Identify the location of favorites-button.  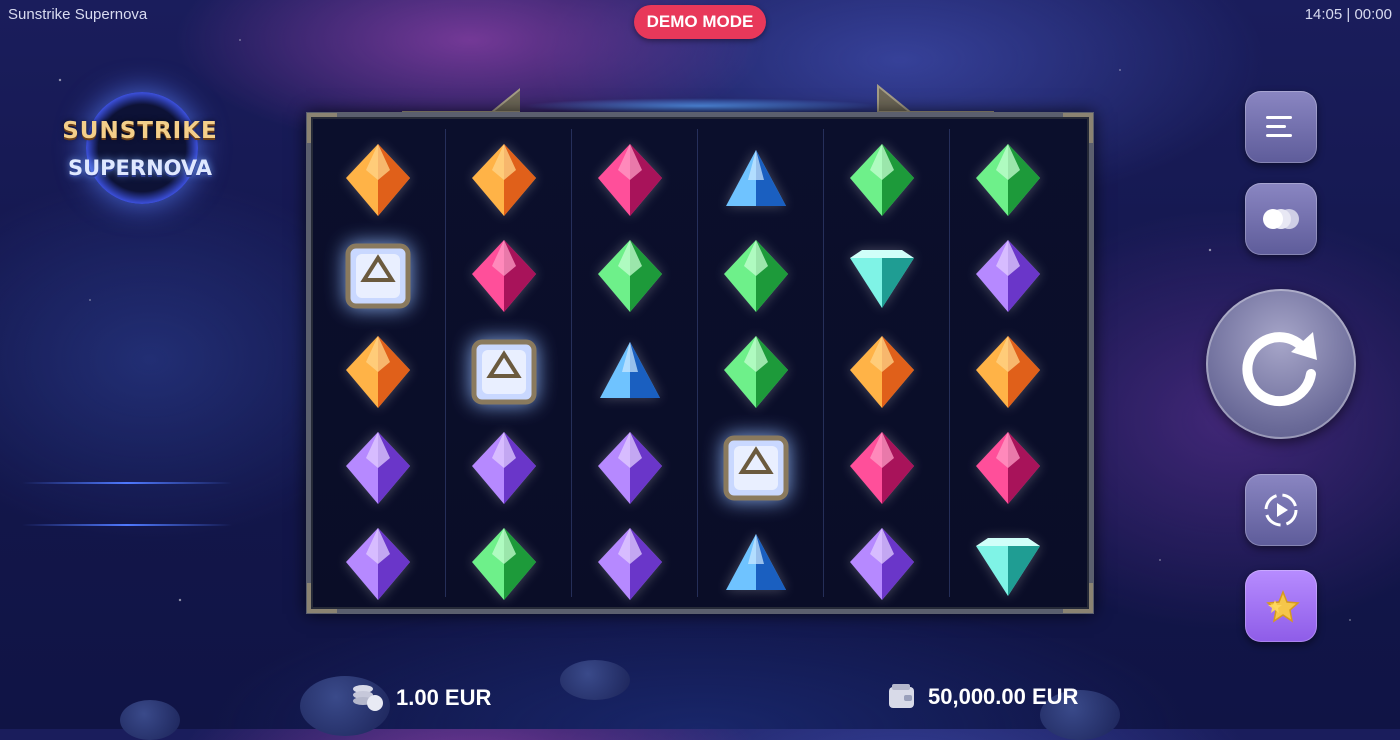
(1281, 606).